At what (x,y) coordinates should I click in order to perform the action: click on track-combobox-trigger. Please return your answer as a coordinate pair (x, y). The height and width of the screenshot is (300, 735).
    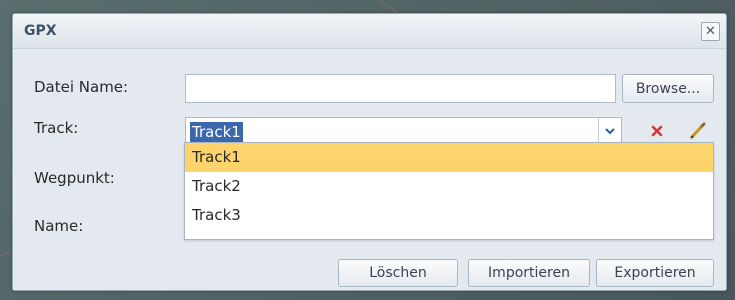
    Looking at the image, I should click on (609, 131).